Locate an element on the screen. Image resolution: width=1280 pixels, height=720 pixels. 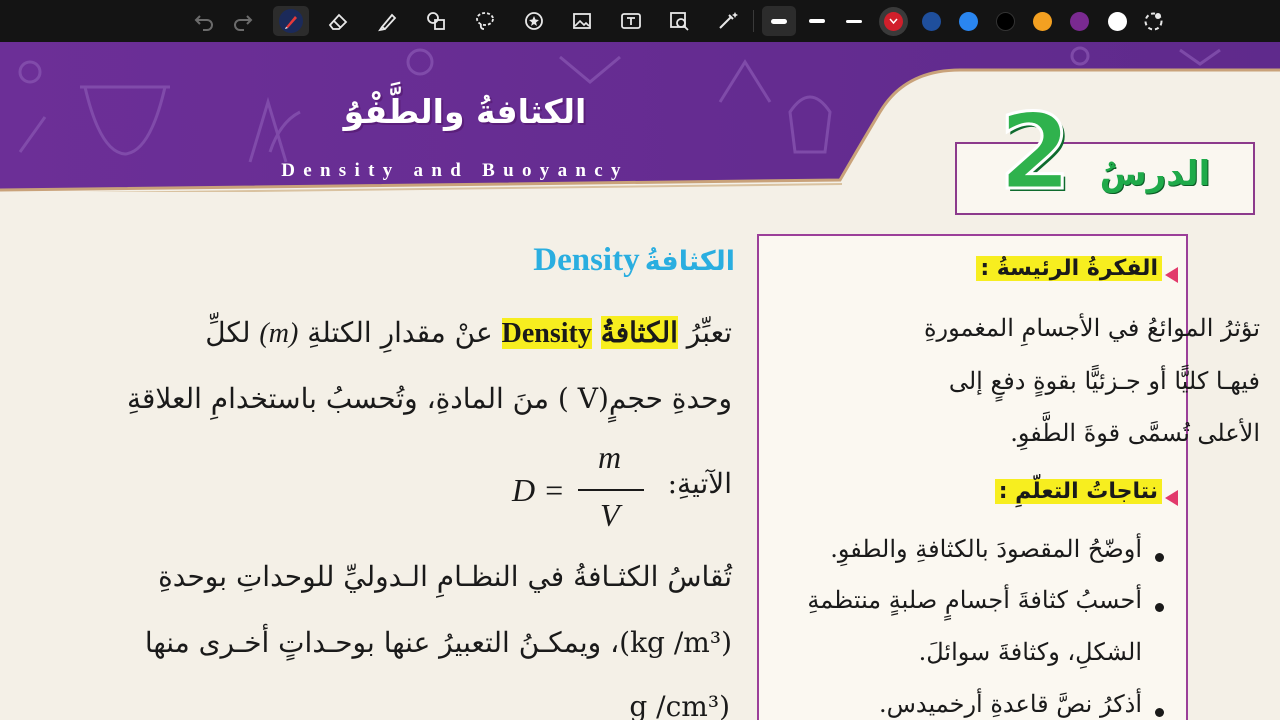
color-swatch-blue is located at coordinates (968, 21).